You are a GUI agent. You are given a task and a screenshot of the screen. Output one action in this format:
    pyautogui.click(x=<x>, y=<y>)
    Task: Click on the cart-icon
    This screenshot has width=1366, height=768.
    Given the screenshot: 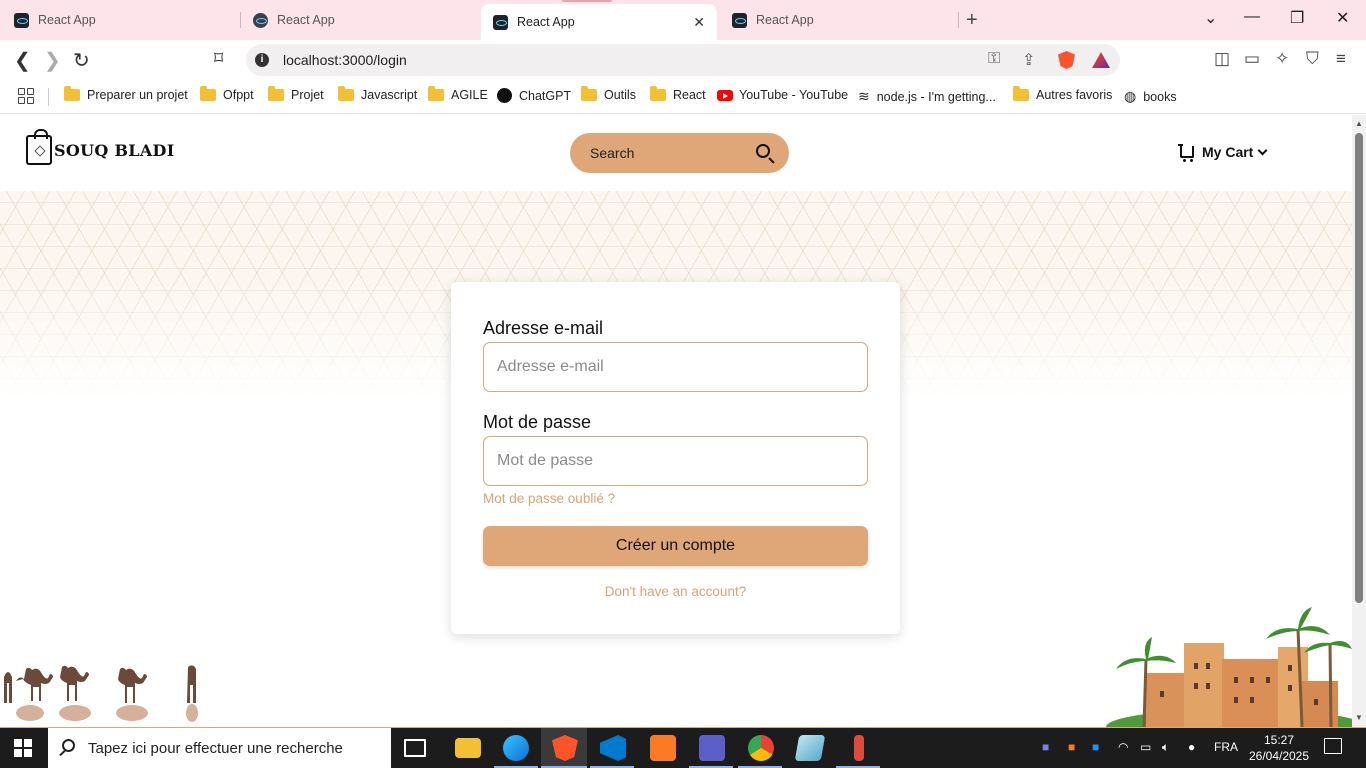 What is the action you would take?
    pyautogui.click(x=1186, y=153)
    